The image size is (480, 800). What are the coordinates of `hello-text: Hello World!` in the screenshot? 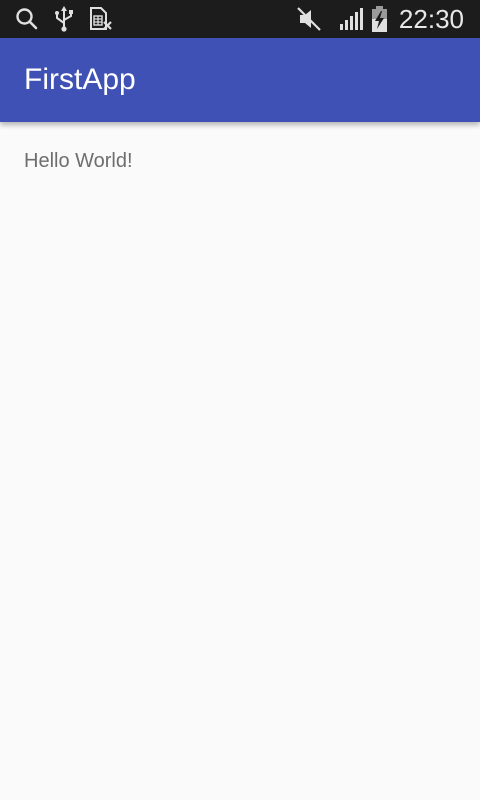 It's located at (78, 161).